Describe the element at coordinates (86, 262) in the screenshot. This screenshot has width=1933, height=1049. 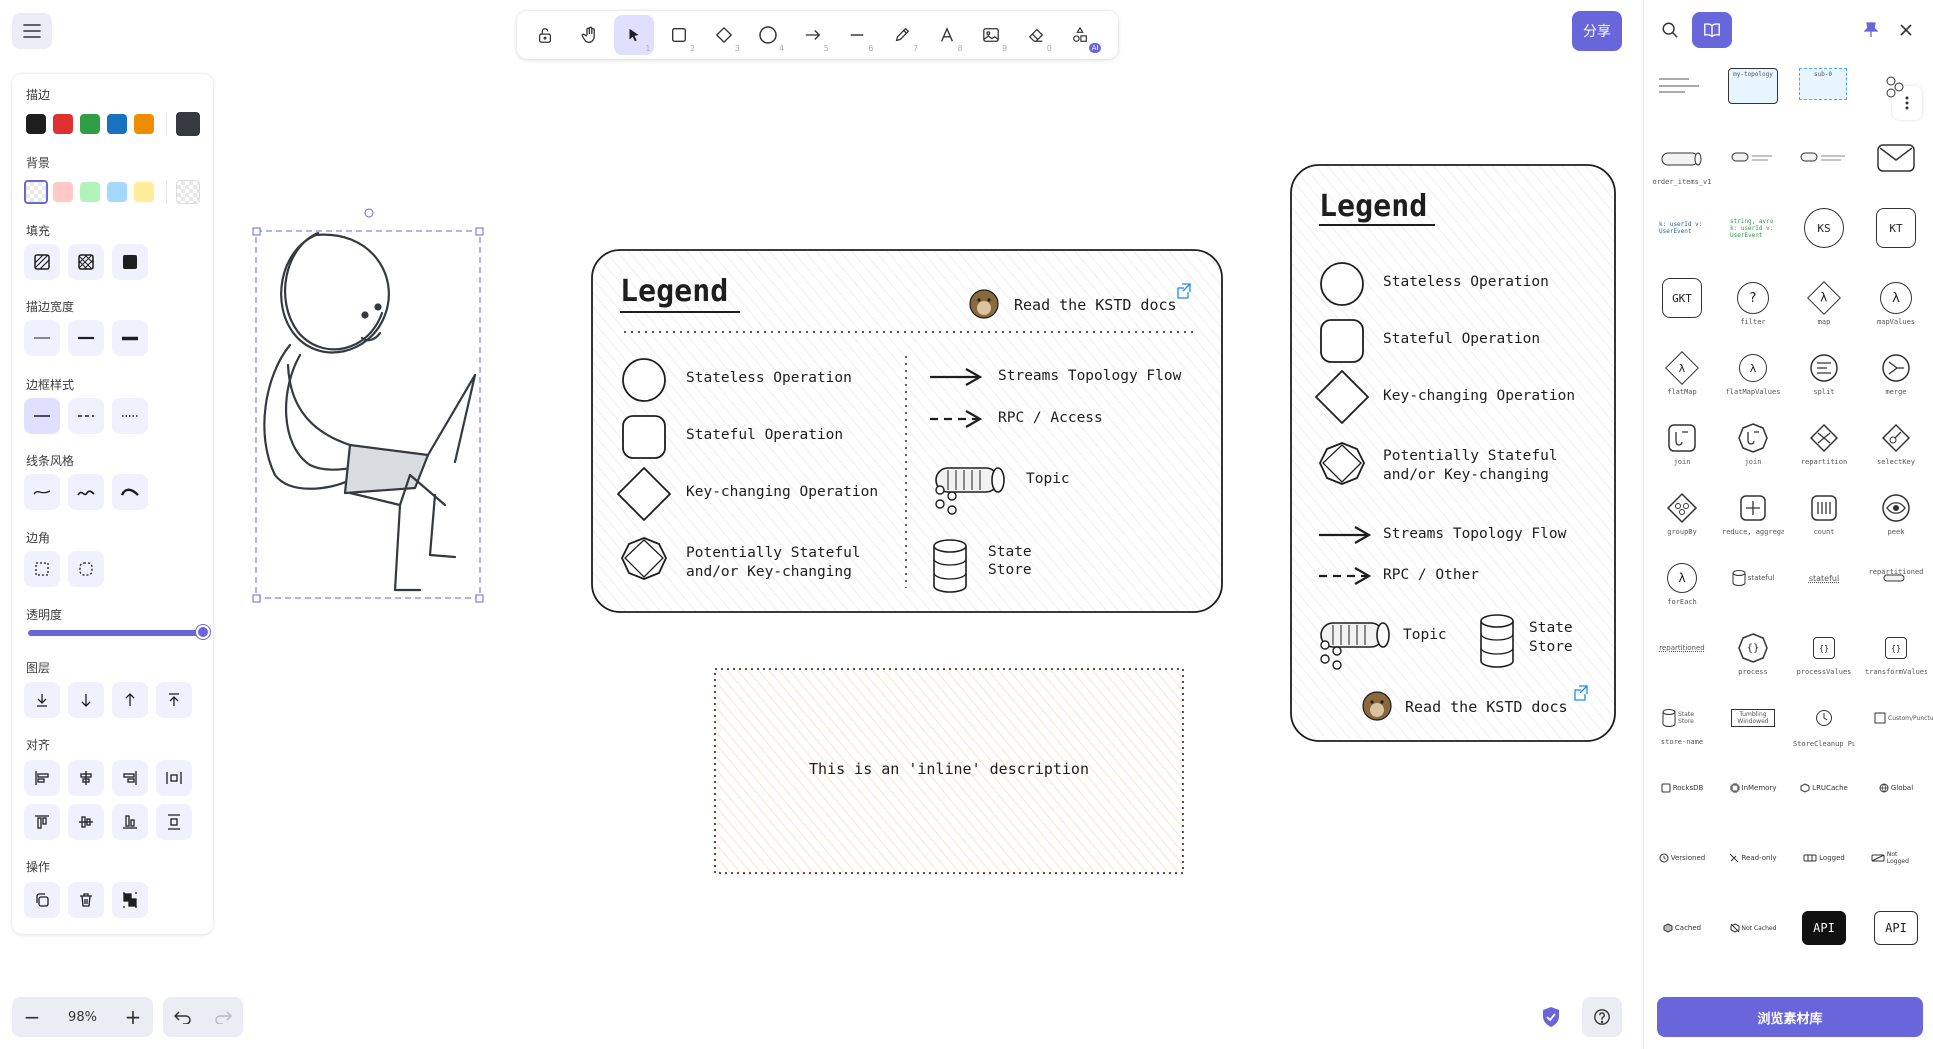
I see `fill-crosshatch-button` at that location.